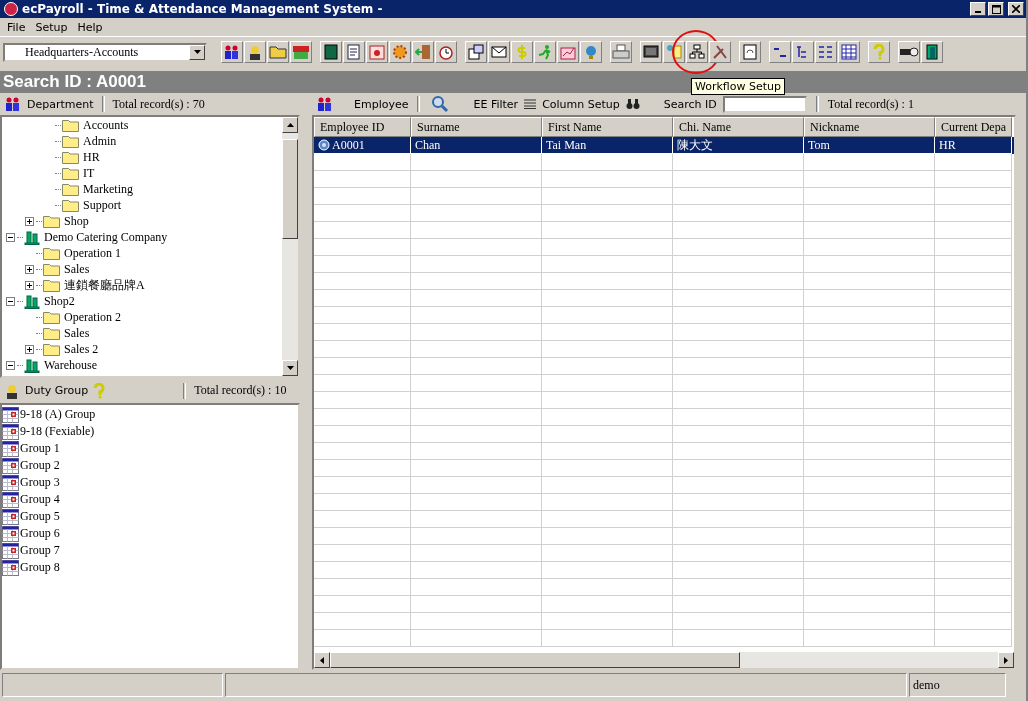 Image resolution: width=1028 pixels, height=701 pixels. I want to click on horizontal-scrollbar, so click(664, 660).